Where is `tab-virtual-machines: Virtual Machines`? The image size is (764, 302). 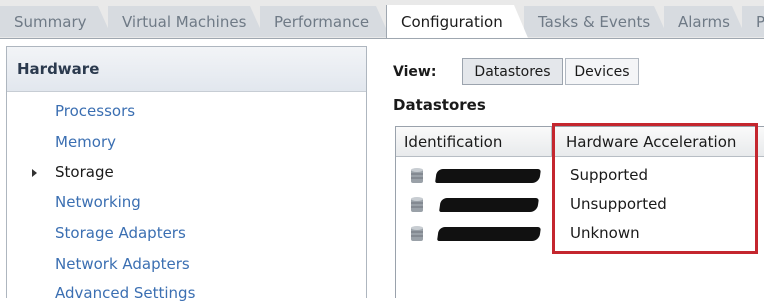 tab-virtual-machines: Virtual Machines is located at coordinates (186, 21).